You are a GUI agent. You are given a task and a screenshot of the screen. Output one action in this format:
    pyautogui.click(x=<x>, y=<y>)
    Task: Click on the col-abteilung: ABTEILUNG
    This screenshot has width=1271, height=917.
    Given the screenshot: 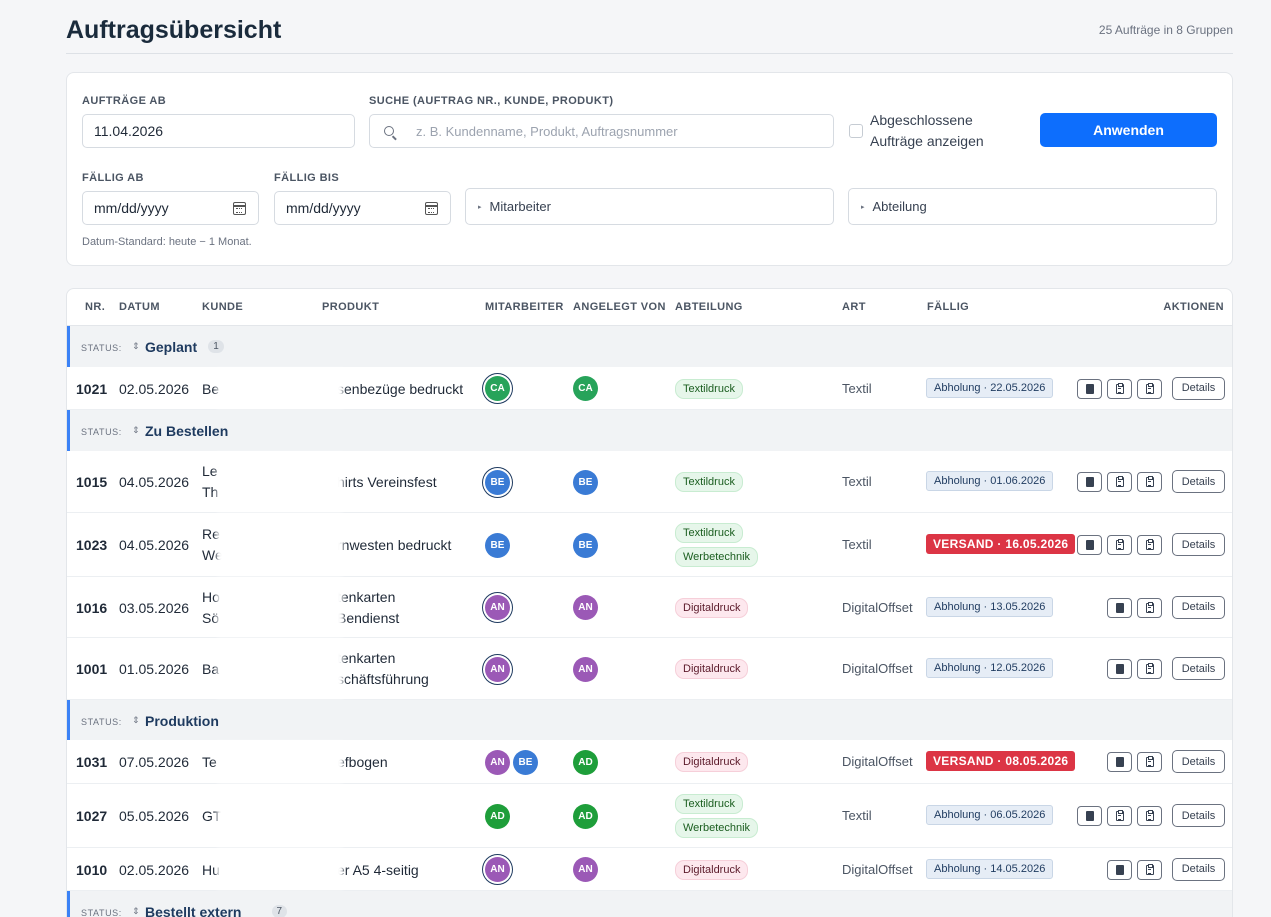 What is the action you would take?
    pyautogui.click(x=709, y=307)
    